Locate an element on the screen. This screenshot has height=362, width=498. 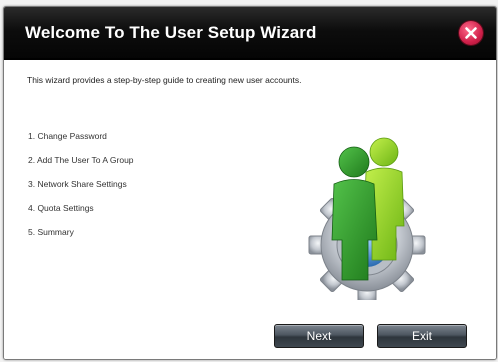
exit-button: Exit is located at coordinates (422, 336).